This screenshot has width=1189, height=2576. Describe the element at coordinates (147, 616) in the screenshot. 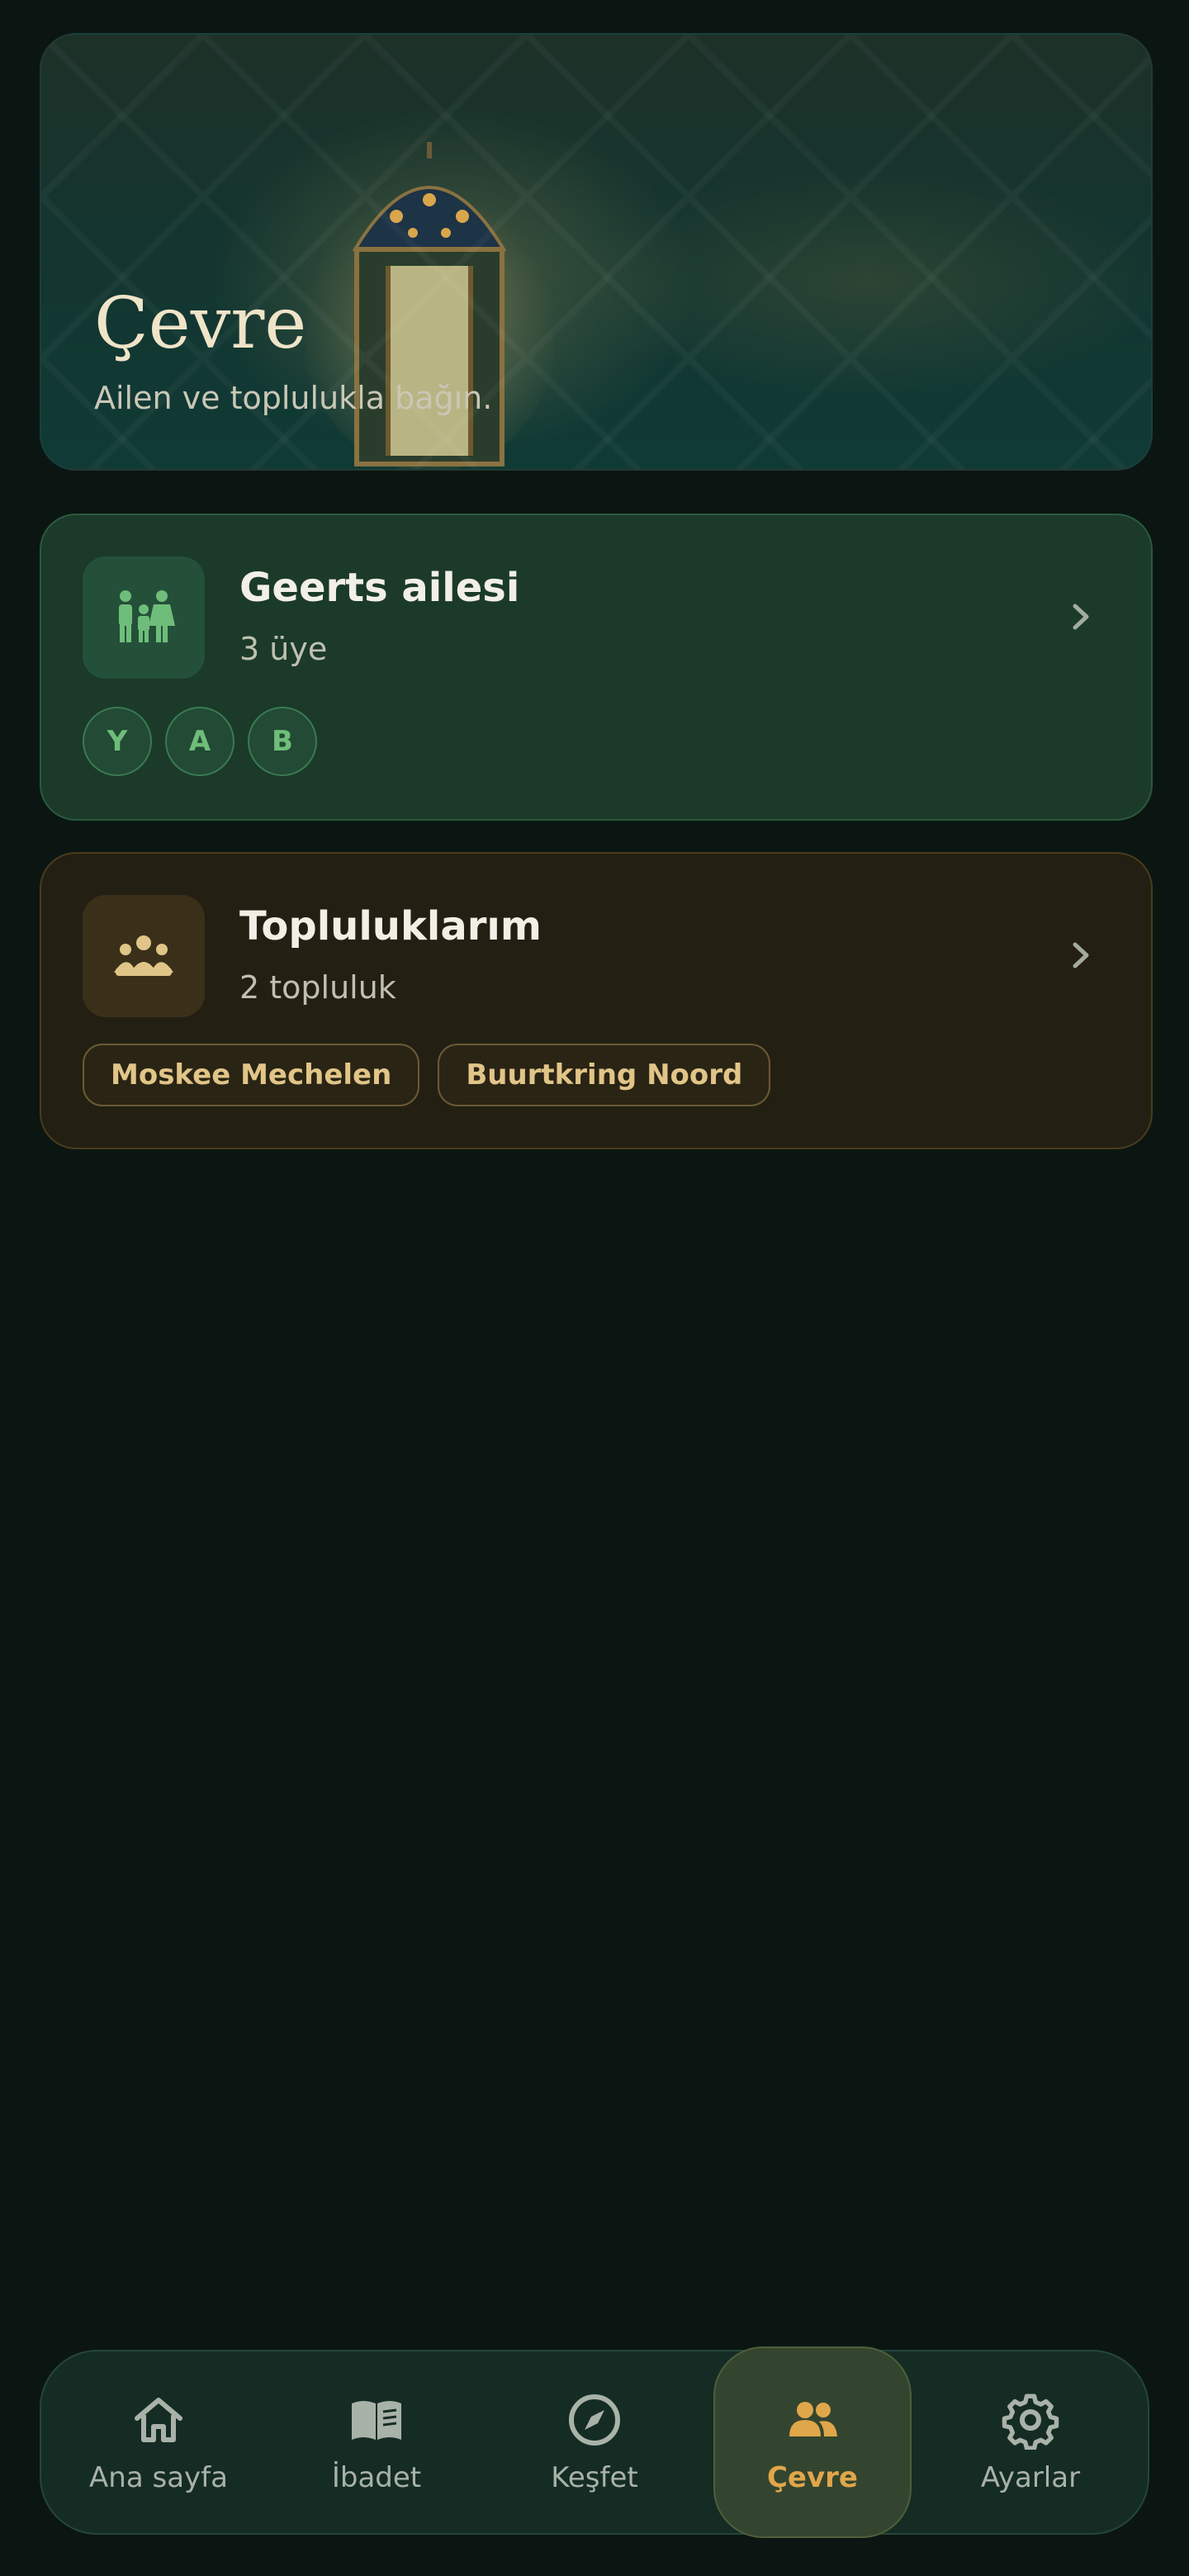

I see `family-icon` at that location.